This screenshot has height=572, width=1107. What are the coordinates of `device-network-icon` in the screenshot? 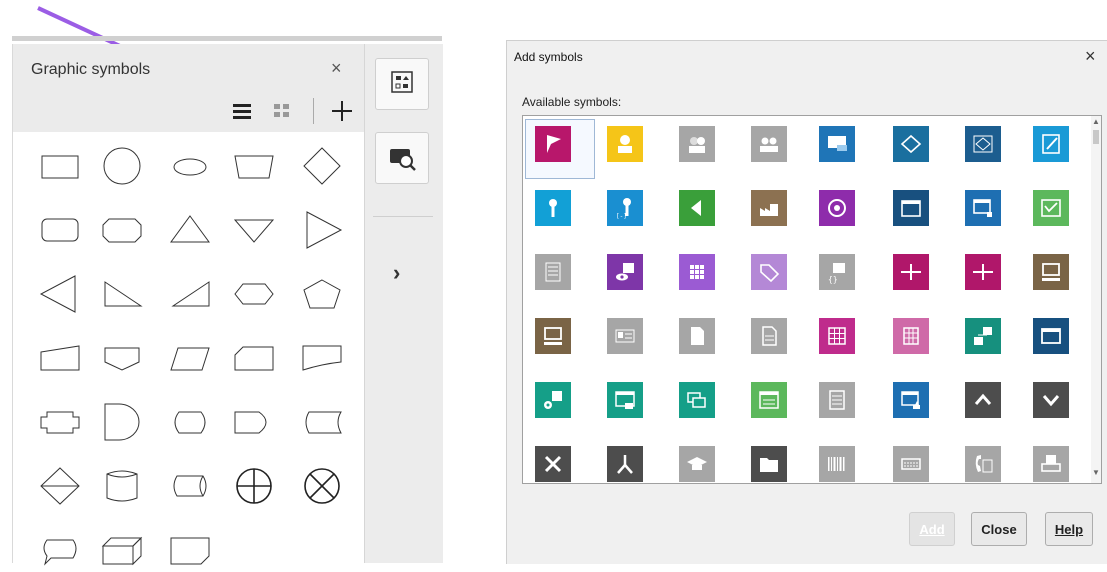 It's located at (553, 400).